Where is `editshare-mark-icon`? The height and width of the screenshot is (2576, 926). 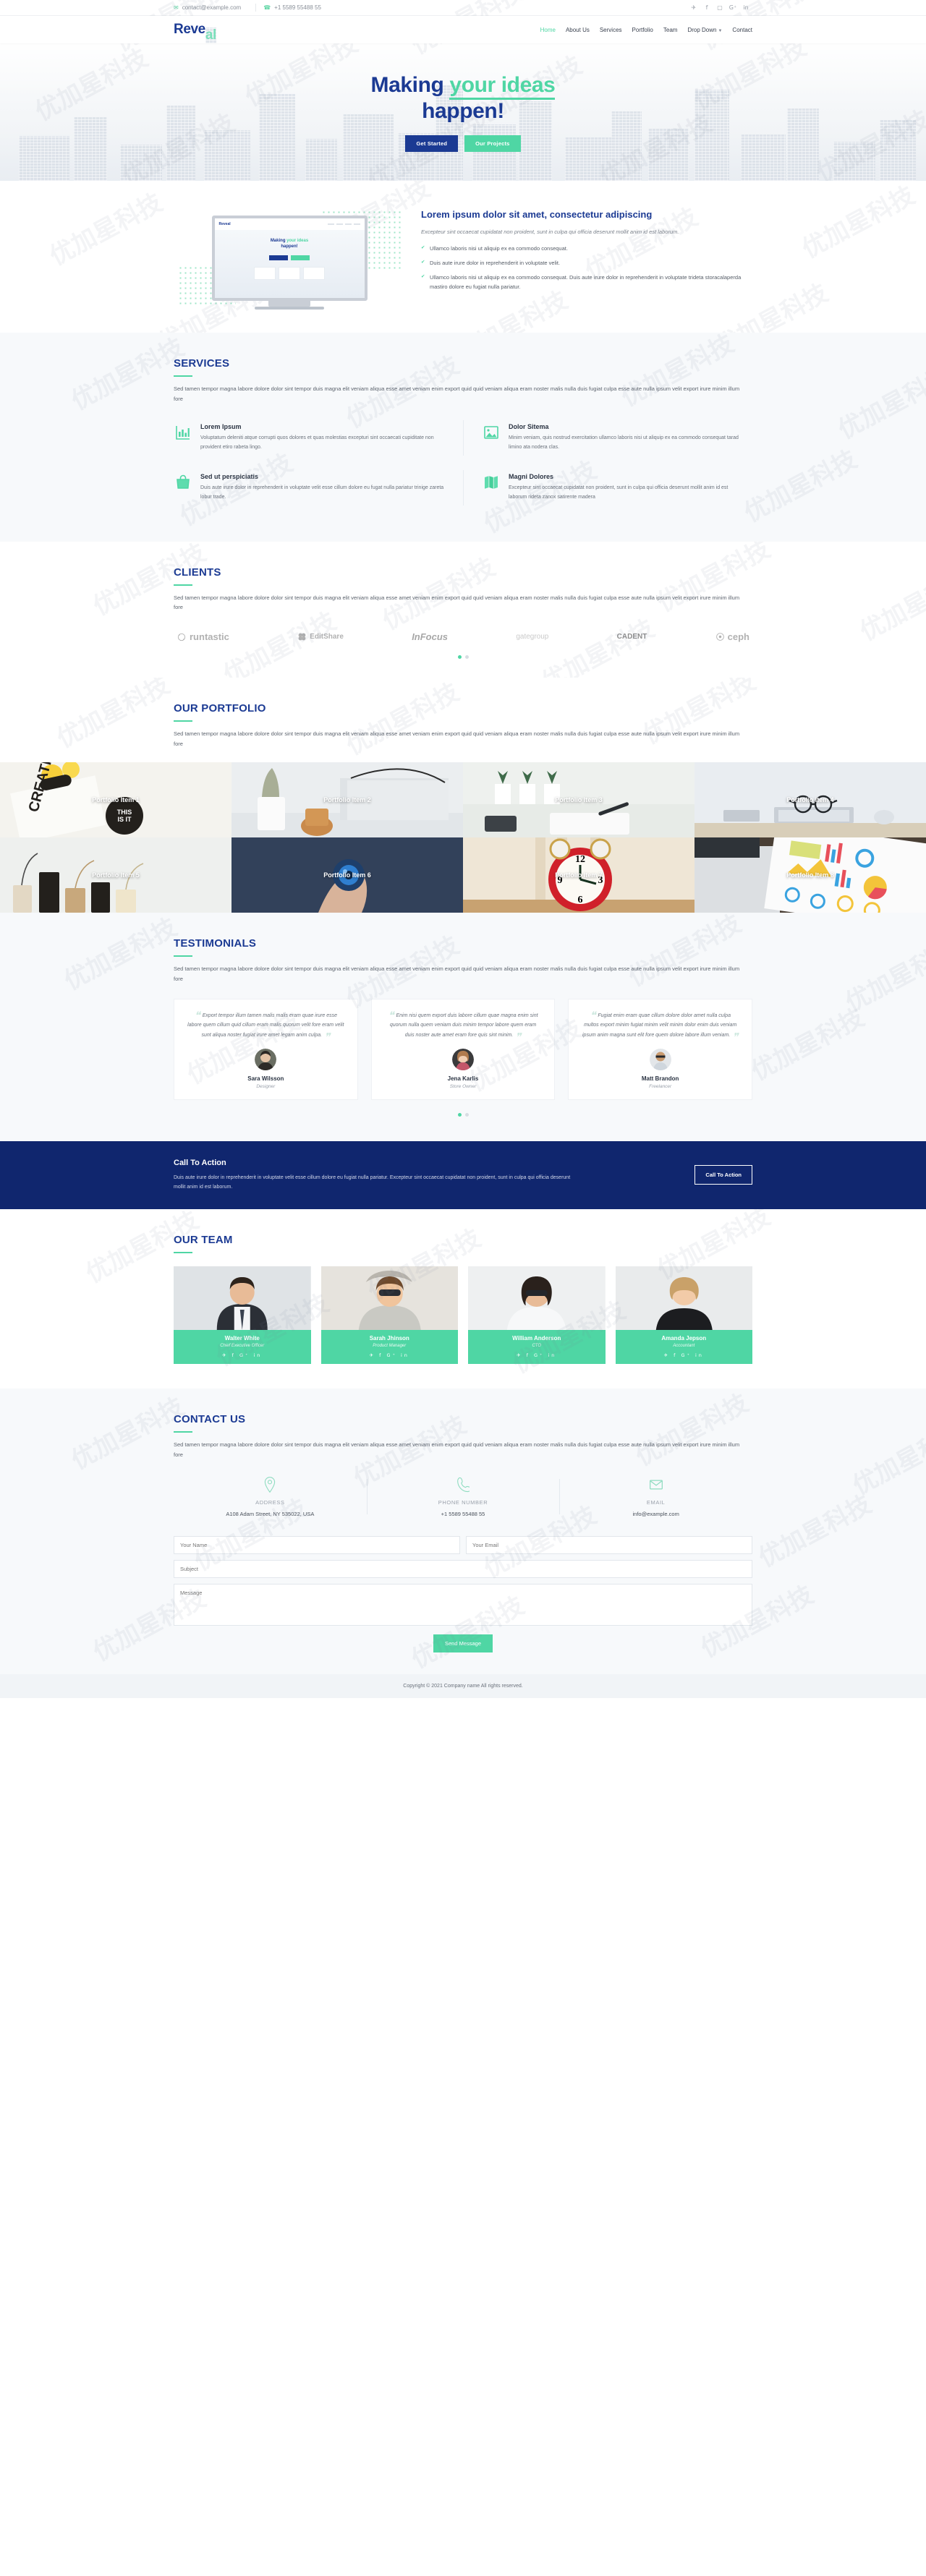 editshare-mark-icon is located at coordinates (302, 637).